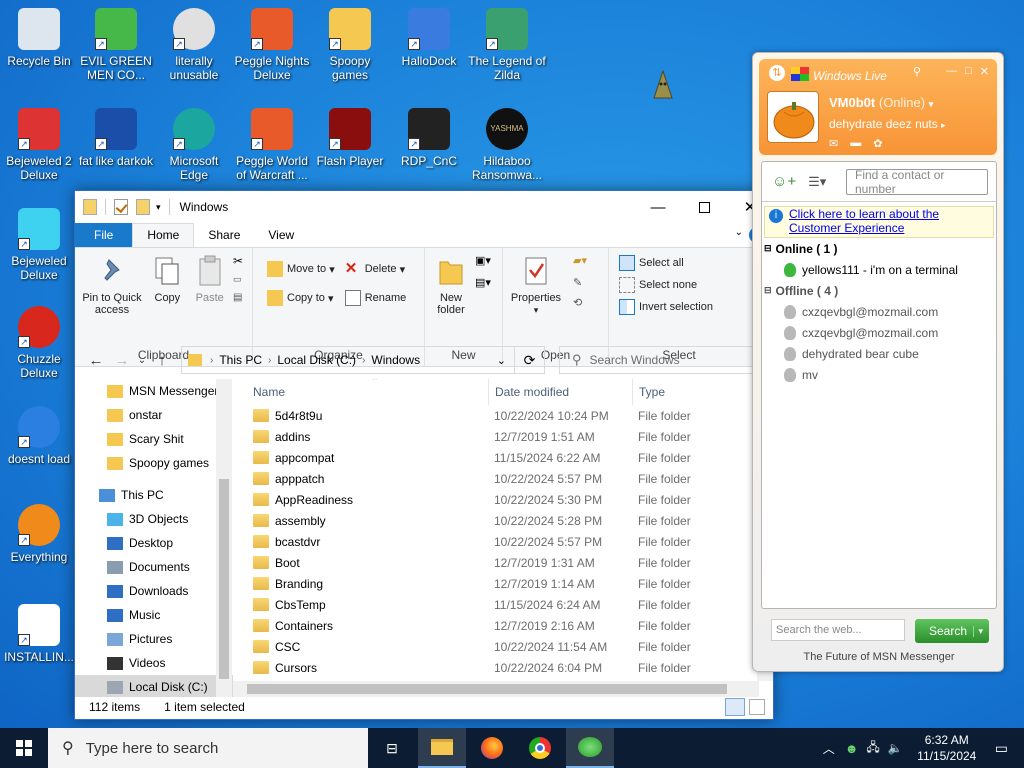 The height and width of the screenshot is (768, 1024). Describe the element at coordinates (395, 360) in the screenshot. I see `breadcrumb-windows: Windows` at that location.